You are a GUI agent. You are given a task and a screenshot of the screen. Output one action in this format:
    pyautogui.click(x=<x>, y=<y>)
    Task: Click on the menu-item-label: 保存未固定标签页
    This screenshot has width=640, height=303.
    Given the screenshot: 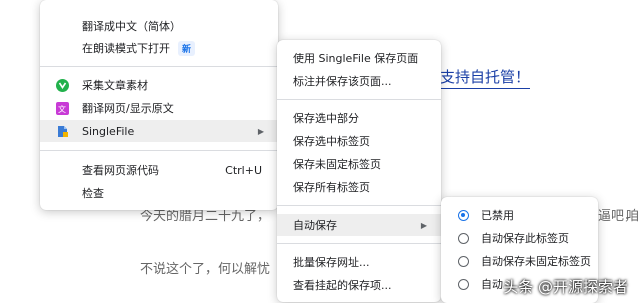 What is the action you would take?
    pyautogui.click(x=337, y=164)
    